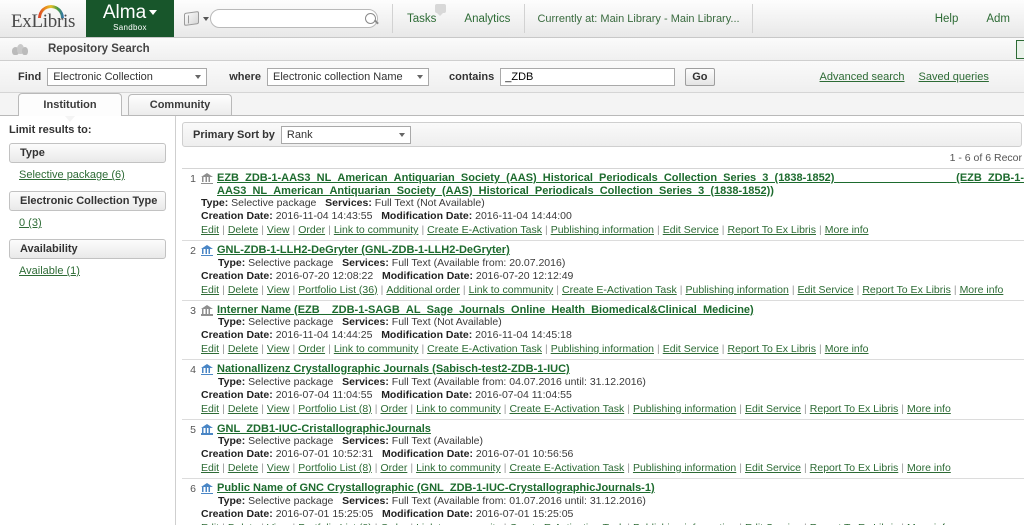  What do you see at coordinates (370, 18) in the screenshot?
I see `search-icon` at bounding box center [370, 18].